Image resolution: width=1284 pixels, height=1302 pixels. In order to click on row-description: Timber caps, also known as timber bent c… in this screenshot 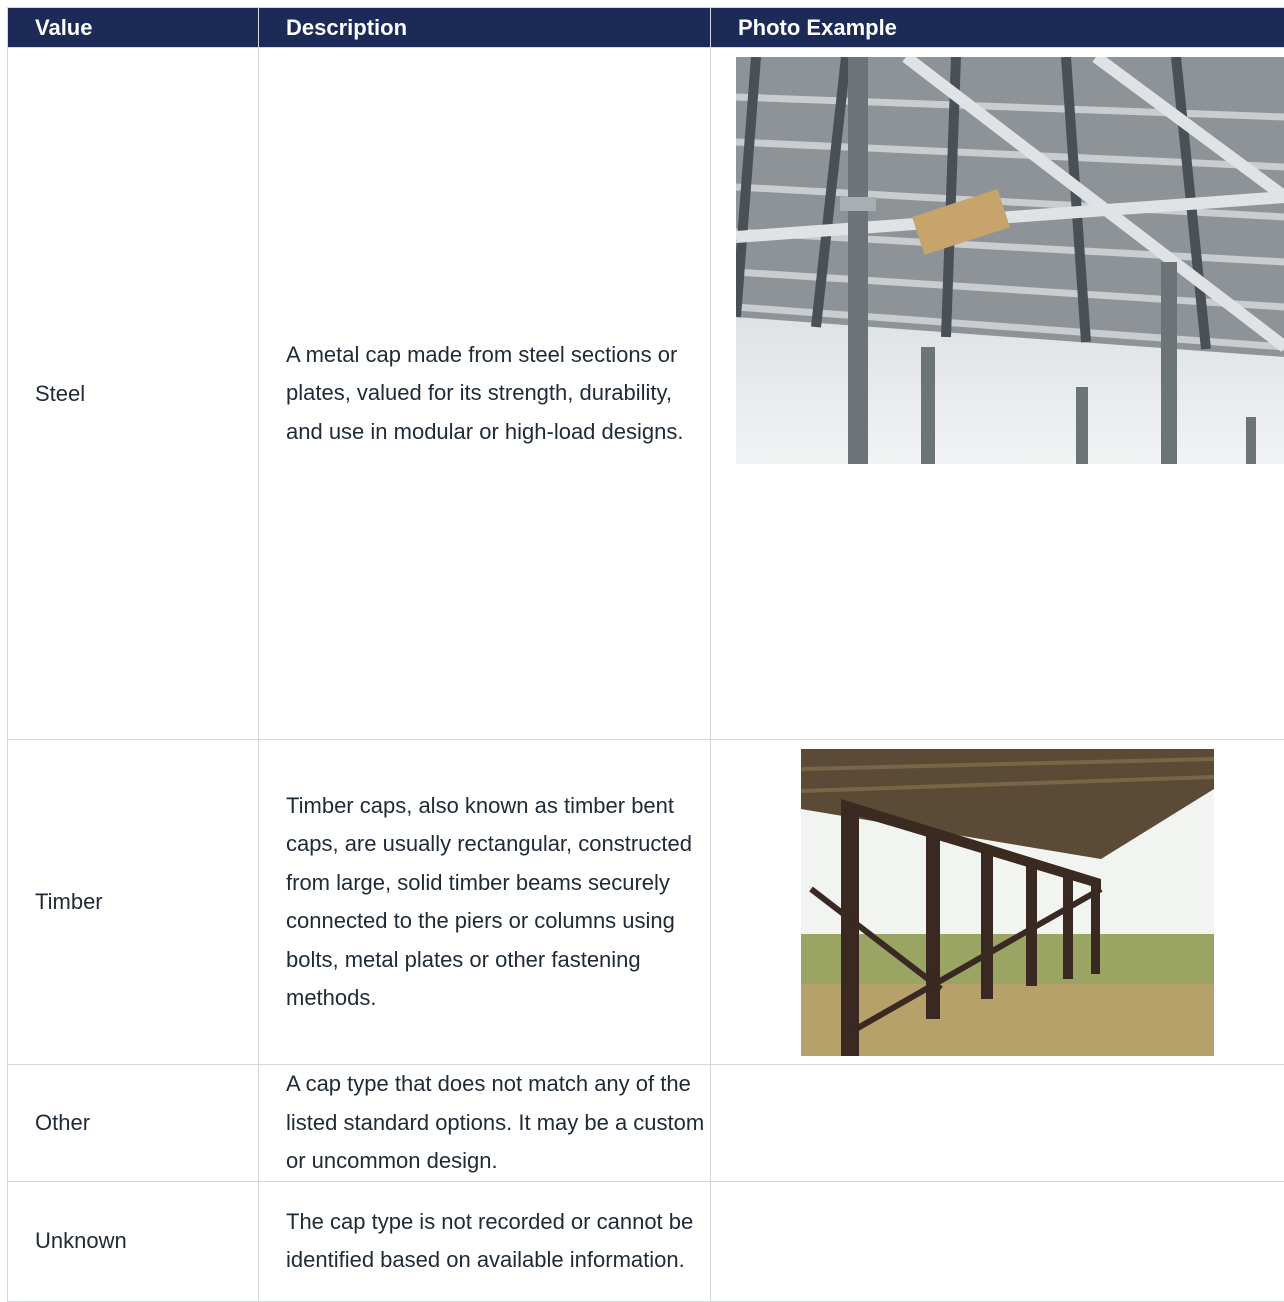, I will do `click(485, 902)`.